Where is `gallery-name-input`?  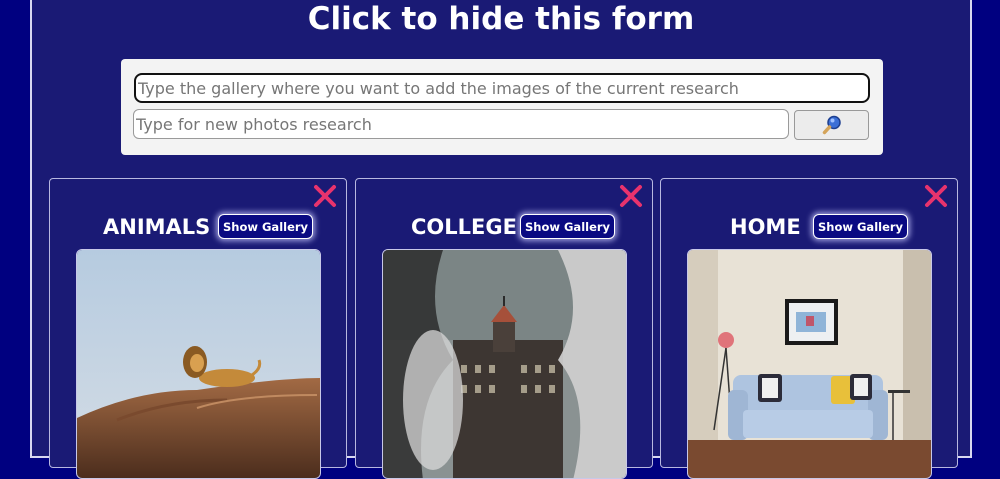 gallery-name-input is located at coordinates (502, 88).